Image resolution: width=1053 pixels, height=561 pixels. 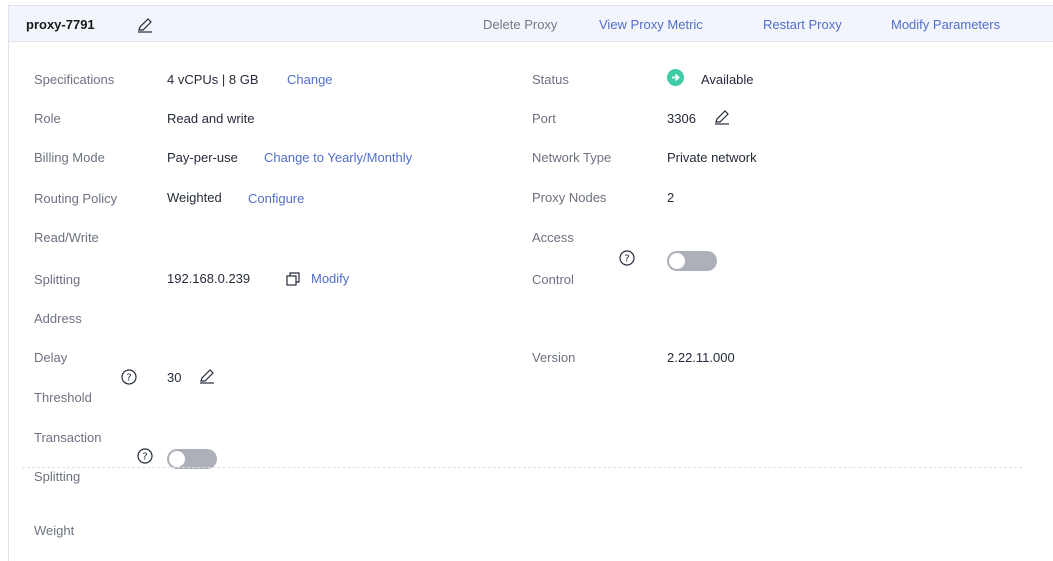 What do you see at coordinates (553, 237) in the screenshot?
I see `access-control-label-1: Access` at bounding box center [553, 237].